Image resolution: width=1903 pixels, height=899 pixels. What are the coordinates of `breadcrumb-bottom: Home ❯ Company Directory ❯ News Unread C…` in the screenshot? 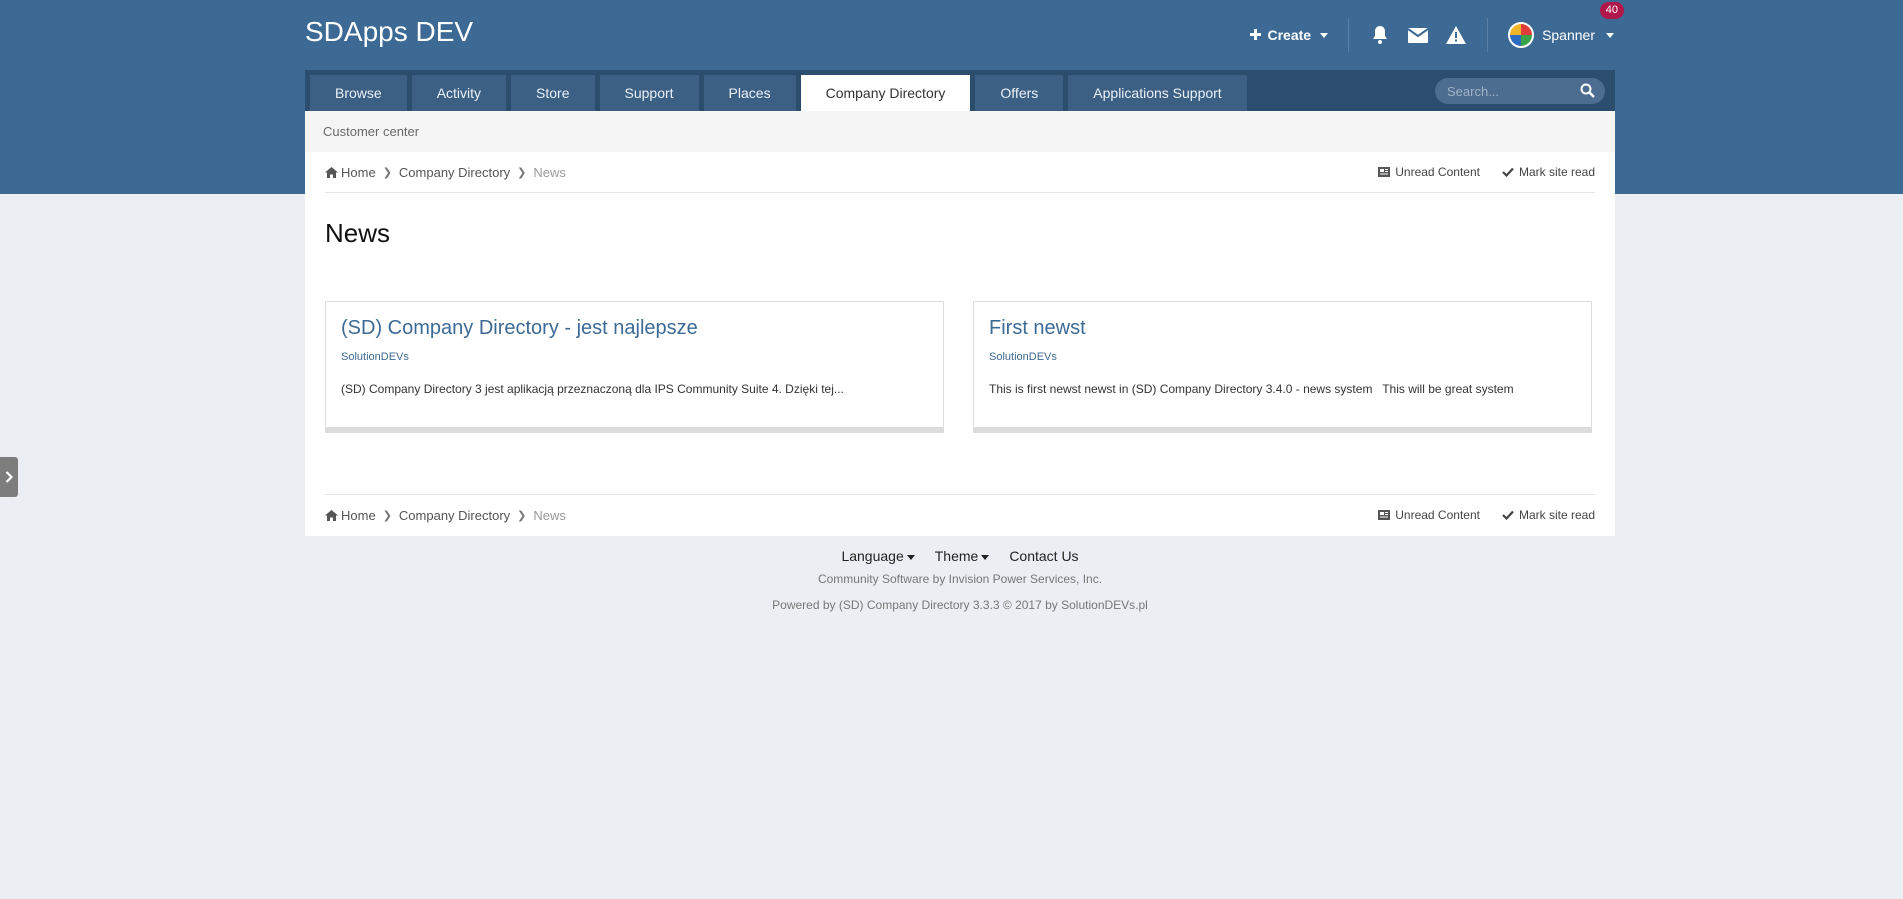 It's located at (960, 514).